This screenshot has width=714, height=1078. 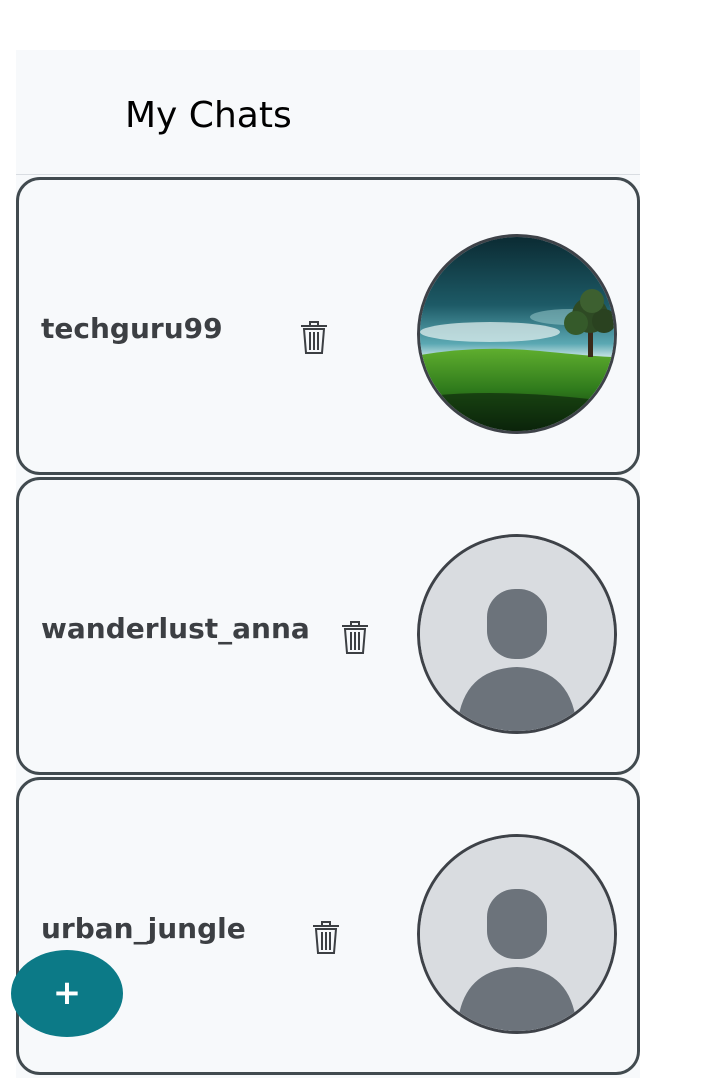 I want to click on new-chat-button: +, so click(x=67, y=993).